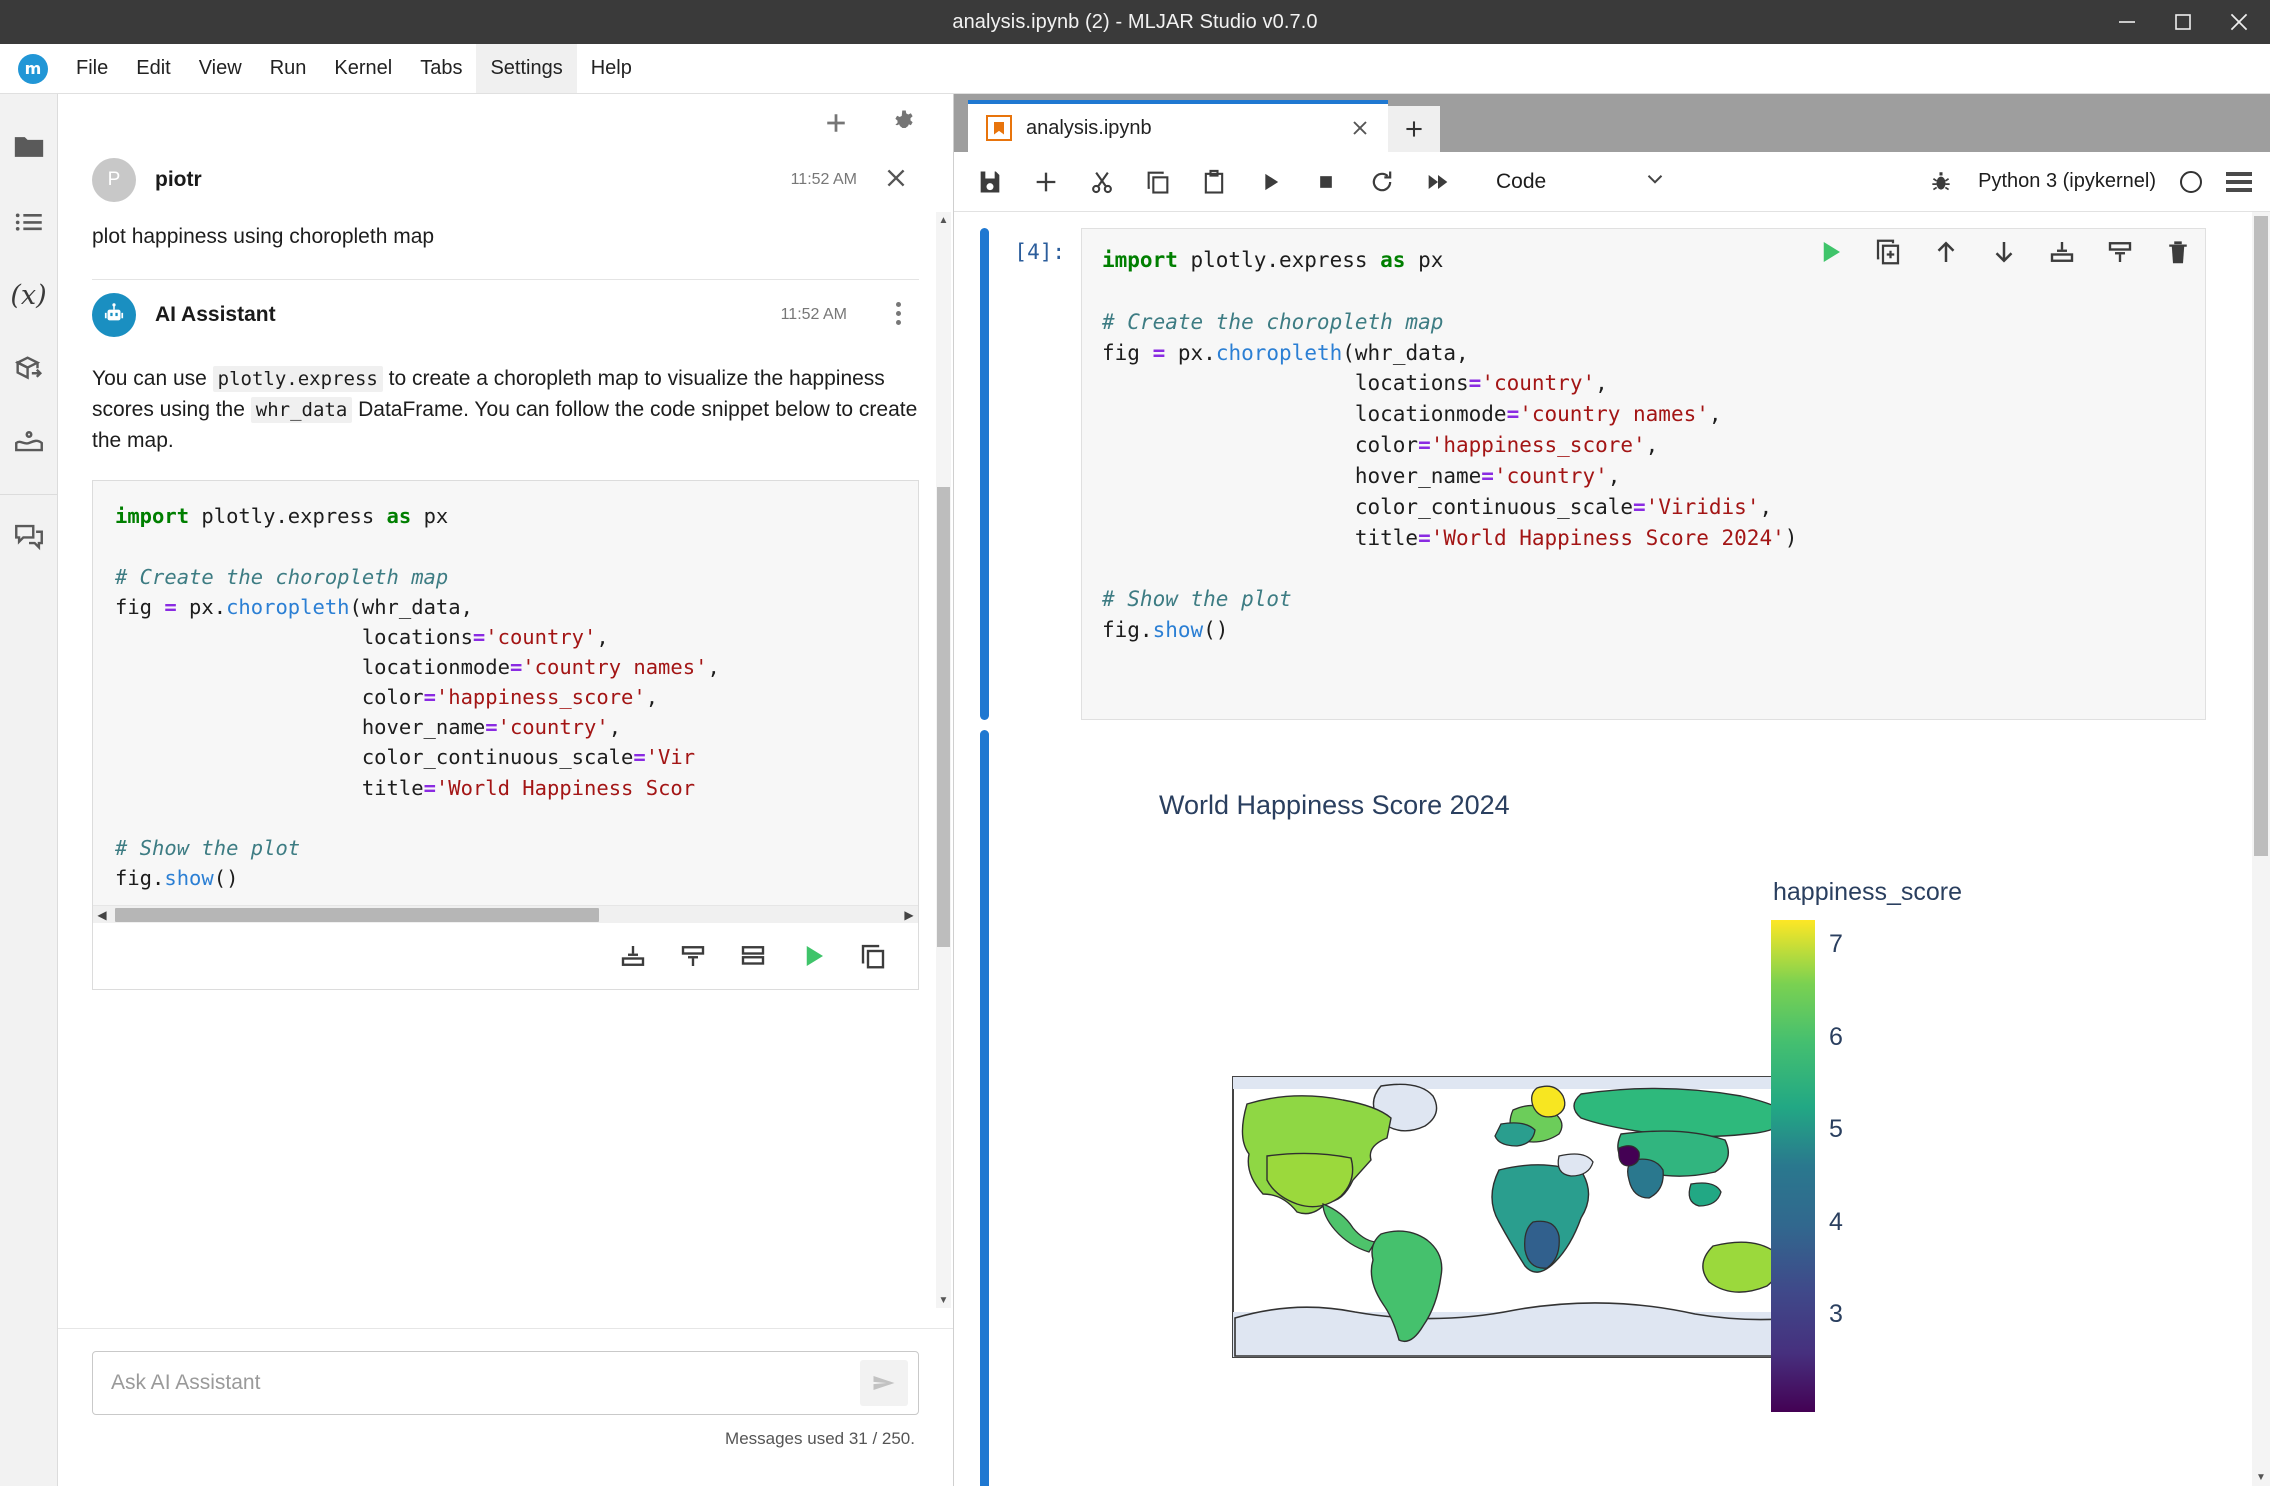 The image size is (2270, 1486). Describe the element at coordinates (2178, 252) in the screenshot. I see `trash-icon` at that location.